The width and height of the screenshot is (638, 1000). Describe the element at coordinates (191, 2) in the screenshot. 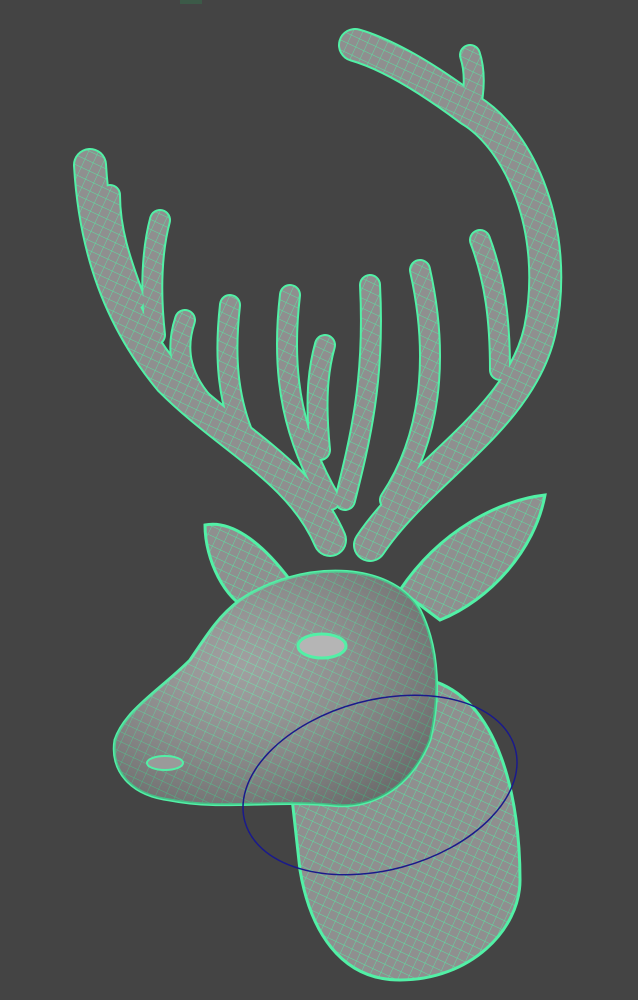

I see `view-cube-icon` at that location.